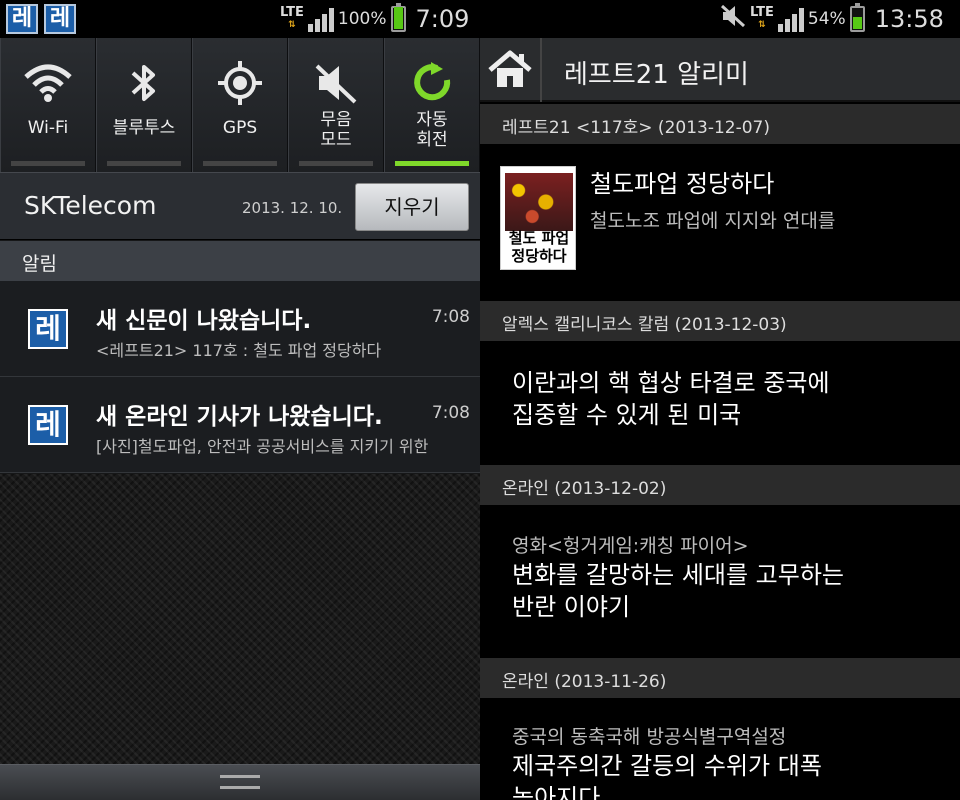  What do you see at coordinates (144, 128) in the screenshot?
I see `quick-setting-label: 블루투스` at bounding box center [144, 128].